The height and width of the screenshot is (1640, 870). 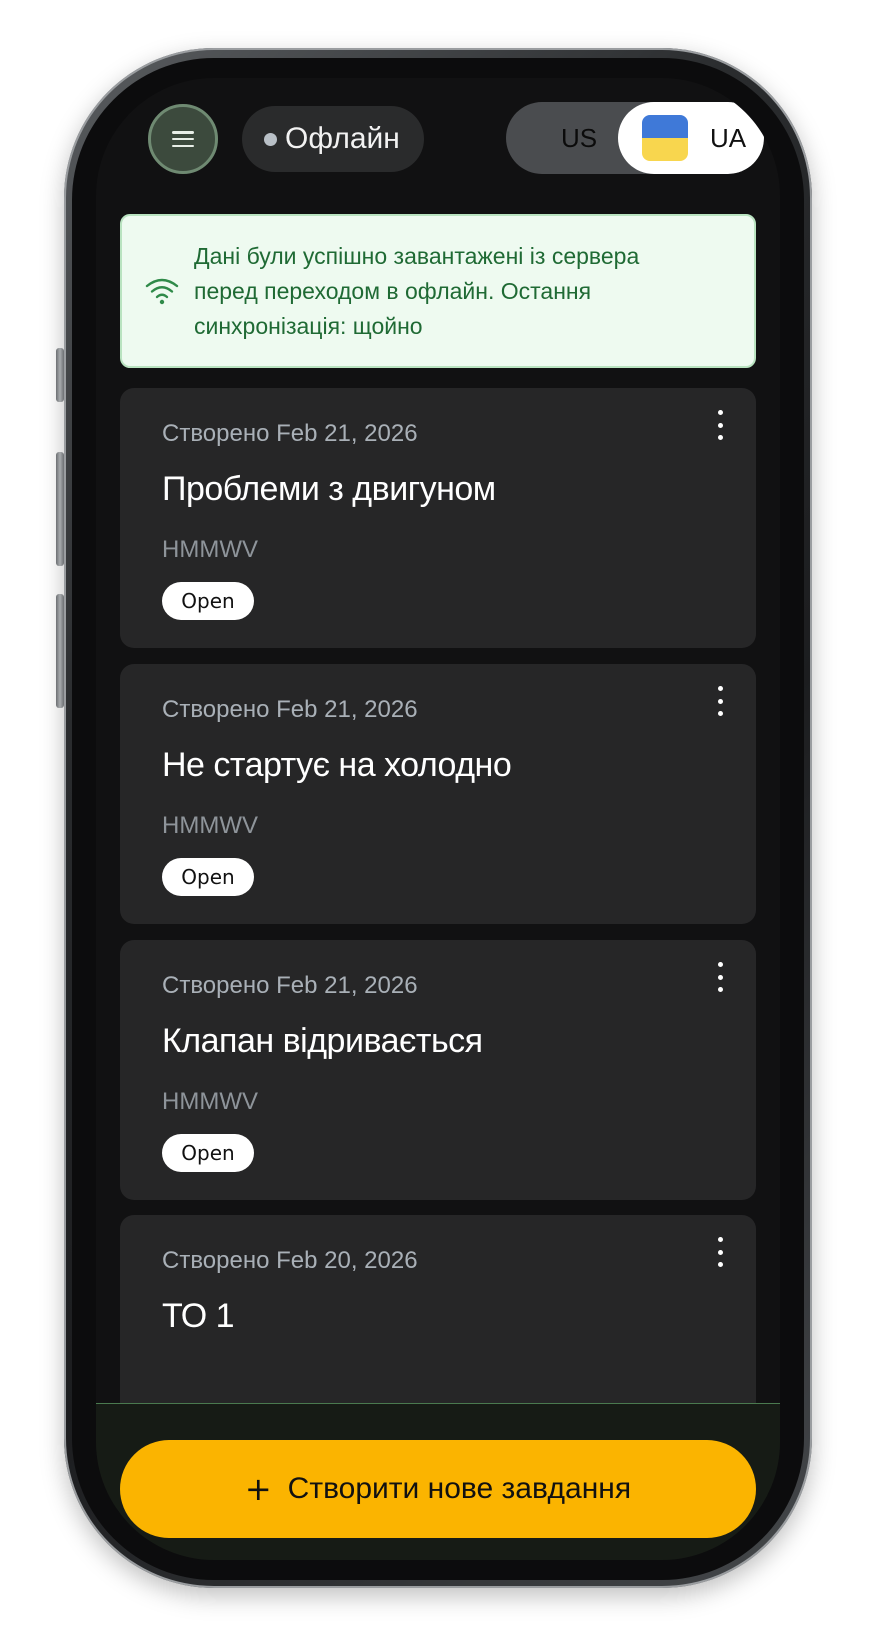 What do you see at coordinates (393, 290) in the screenshot?
I see `sync-message-line: перед переходом в офлайн. Остання` at bounding box center [393, 290].